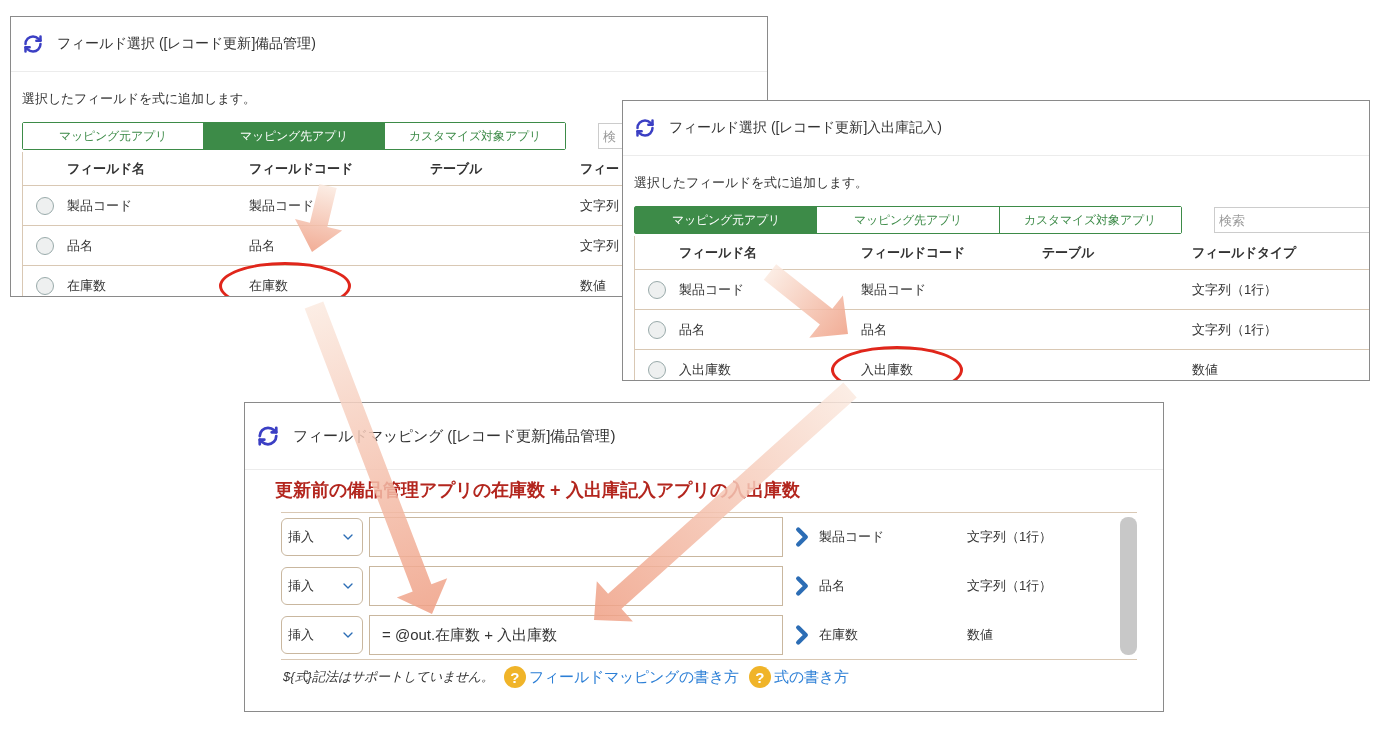  Describe the element at coordinates (798, 677) in the screenshot. I see `help-link: ? 式の書き方` at that location.